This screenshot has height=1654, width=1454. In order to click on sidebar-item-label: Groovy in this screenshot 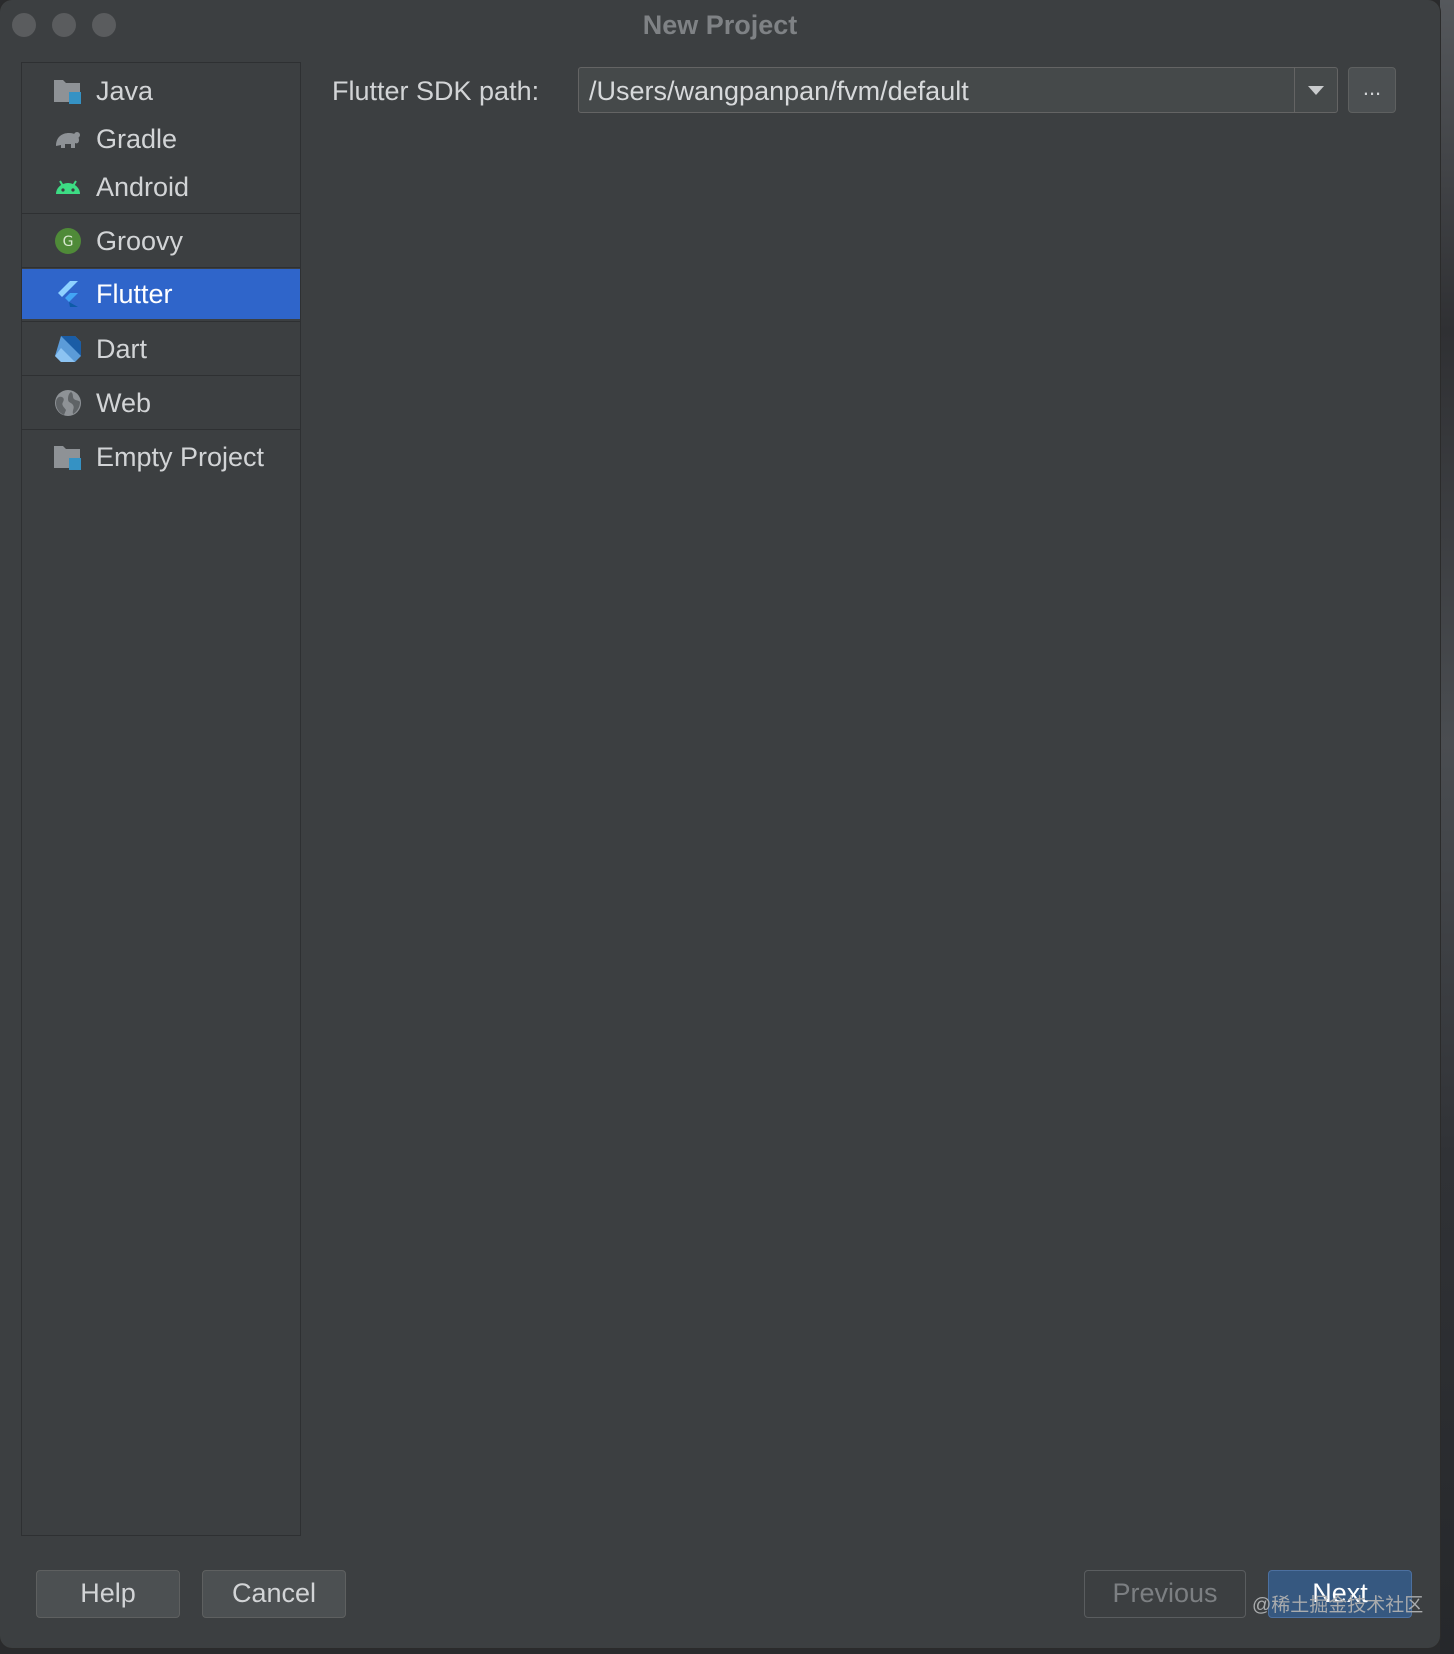, I will do `click(140, 240)`.